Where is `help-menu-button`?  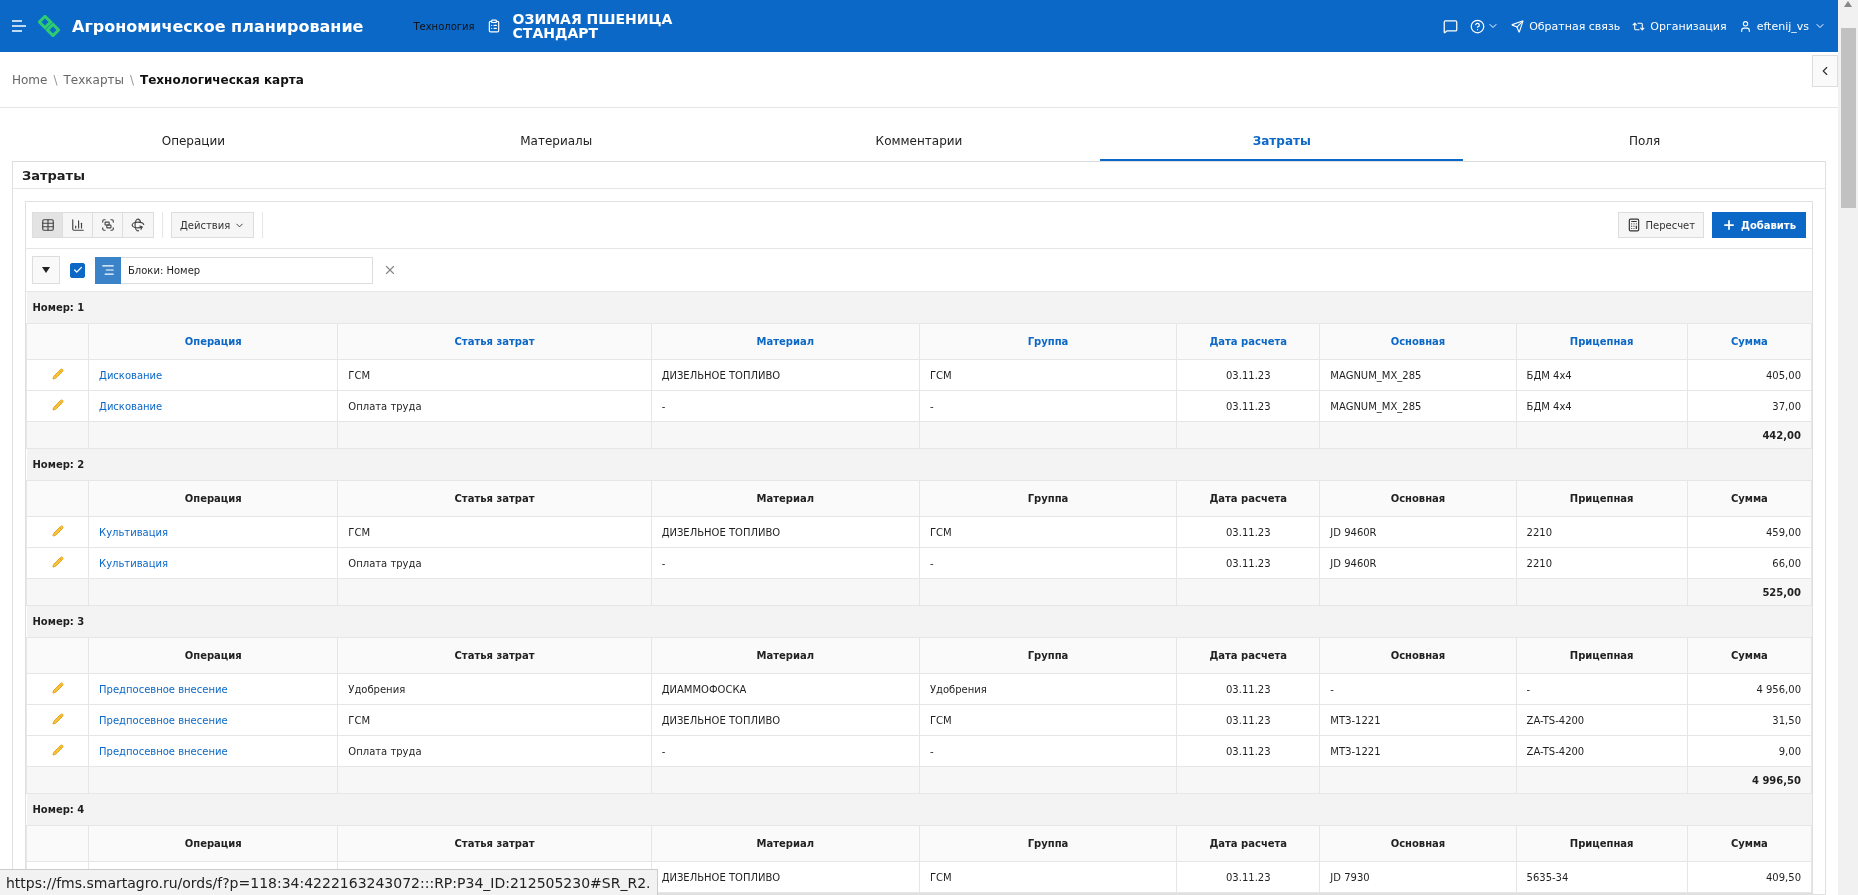
help-menu-button is located at coordinates (1485, 26).